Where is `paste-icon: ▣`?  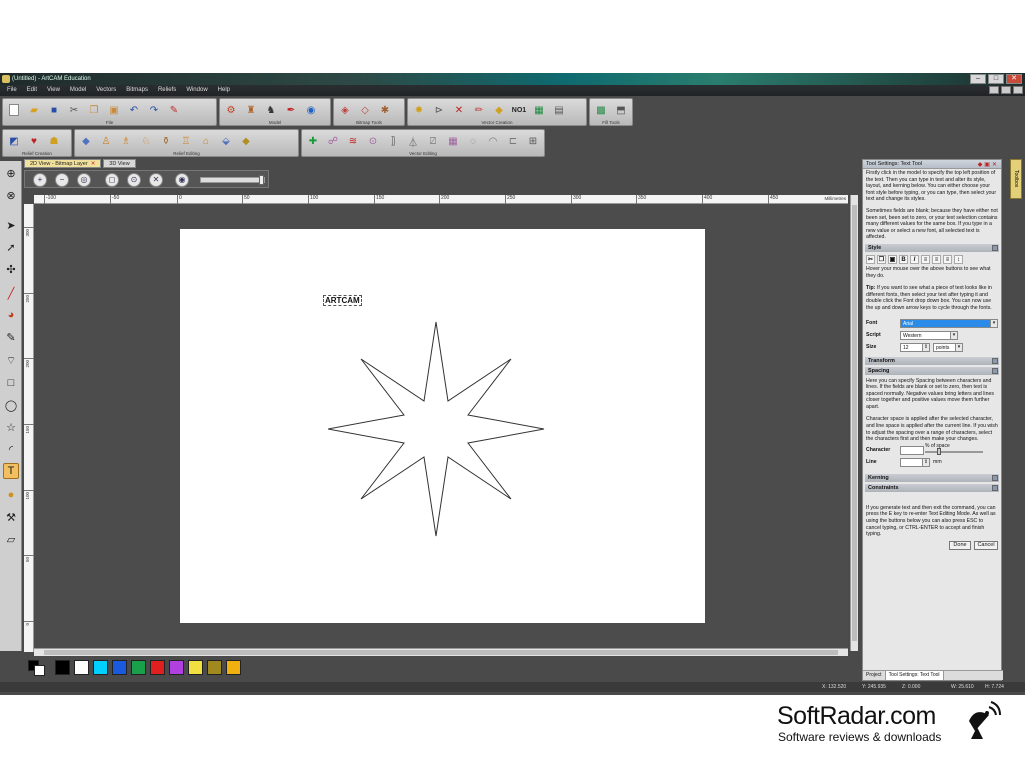
paste-icon: ▣ is located at coordinates (114, 110).